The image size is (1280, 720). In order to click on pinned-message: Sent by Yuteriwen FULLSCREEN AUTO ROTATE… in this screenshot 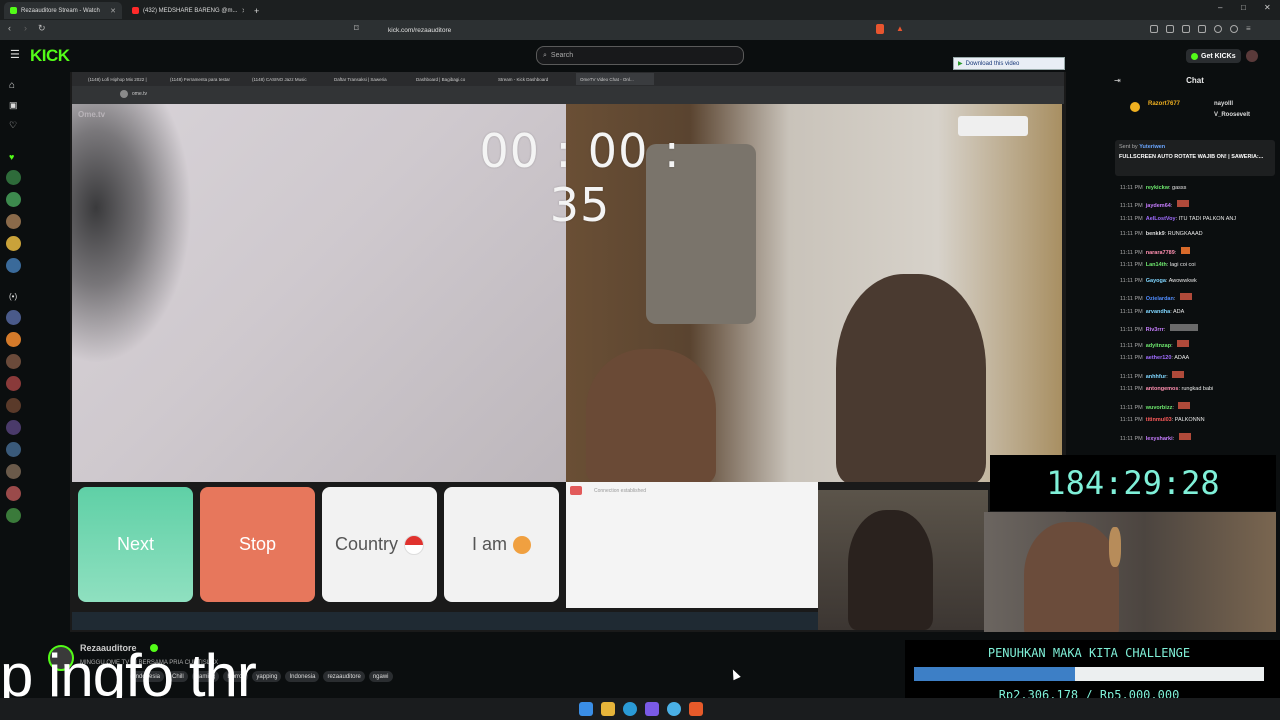, I will do `click(1195, 158)`.